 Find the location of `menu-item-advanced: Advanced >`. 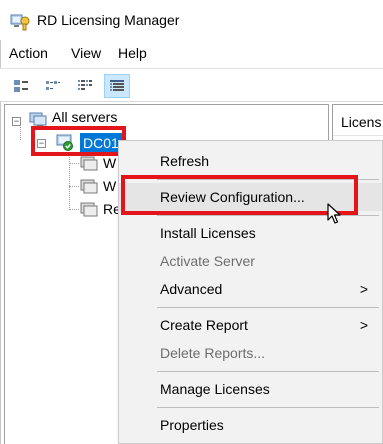

menu-item-advanced: Advanced > is located at coordinates (250, 289).